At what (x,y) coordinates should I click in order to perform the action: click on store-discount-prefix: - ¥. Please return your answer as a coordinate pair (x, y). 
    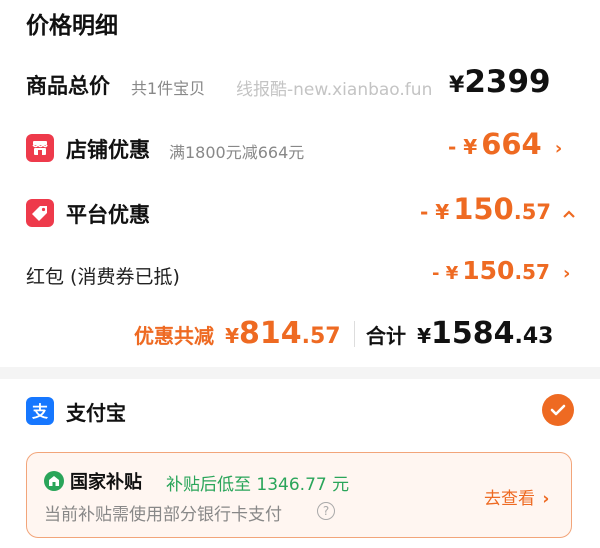
    Looking at the image, I should click on (463, 147).